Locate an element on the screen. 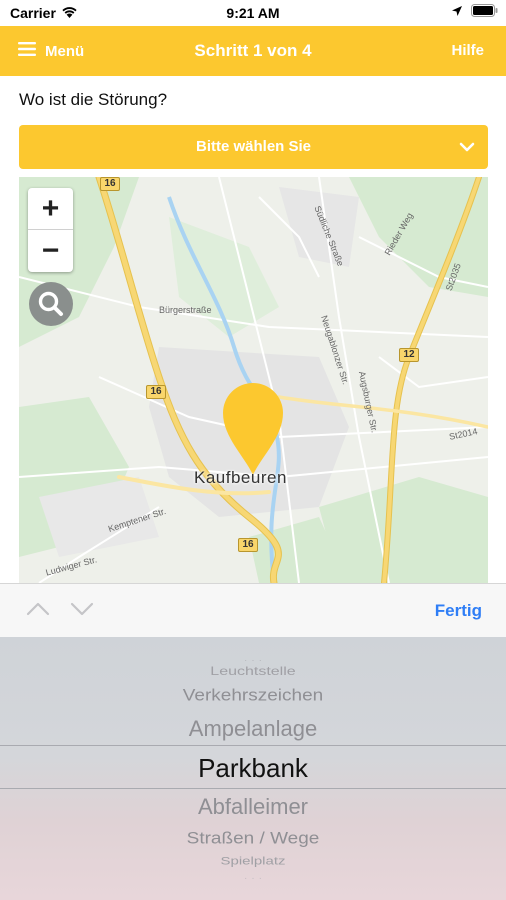 This screenshot has height=900, width=506. chevron-up-icon is located at coordinates (38, 611).